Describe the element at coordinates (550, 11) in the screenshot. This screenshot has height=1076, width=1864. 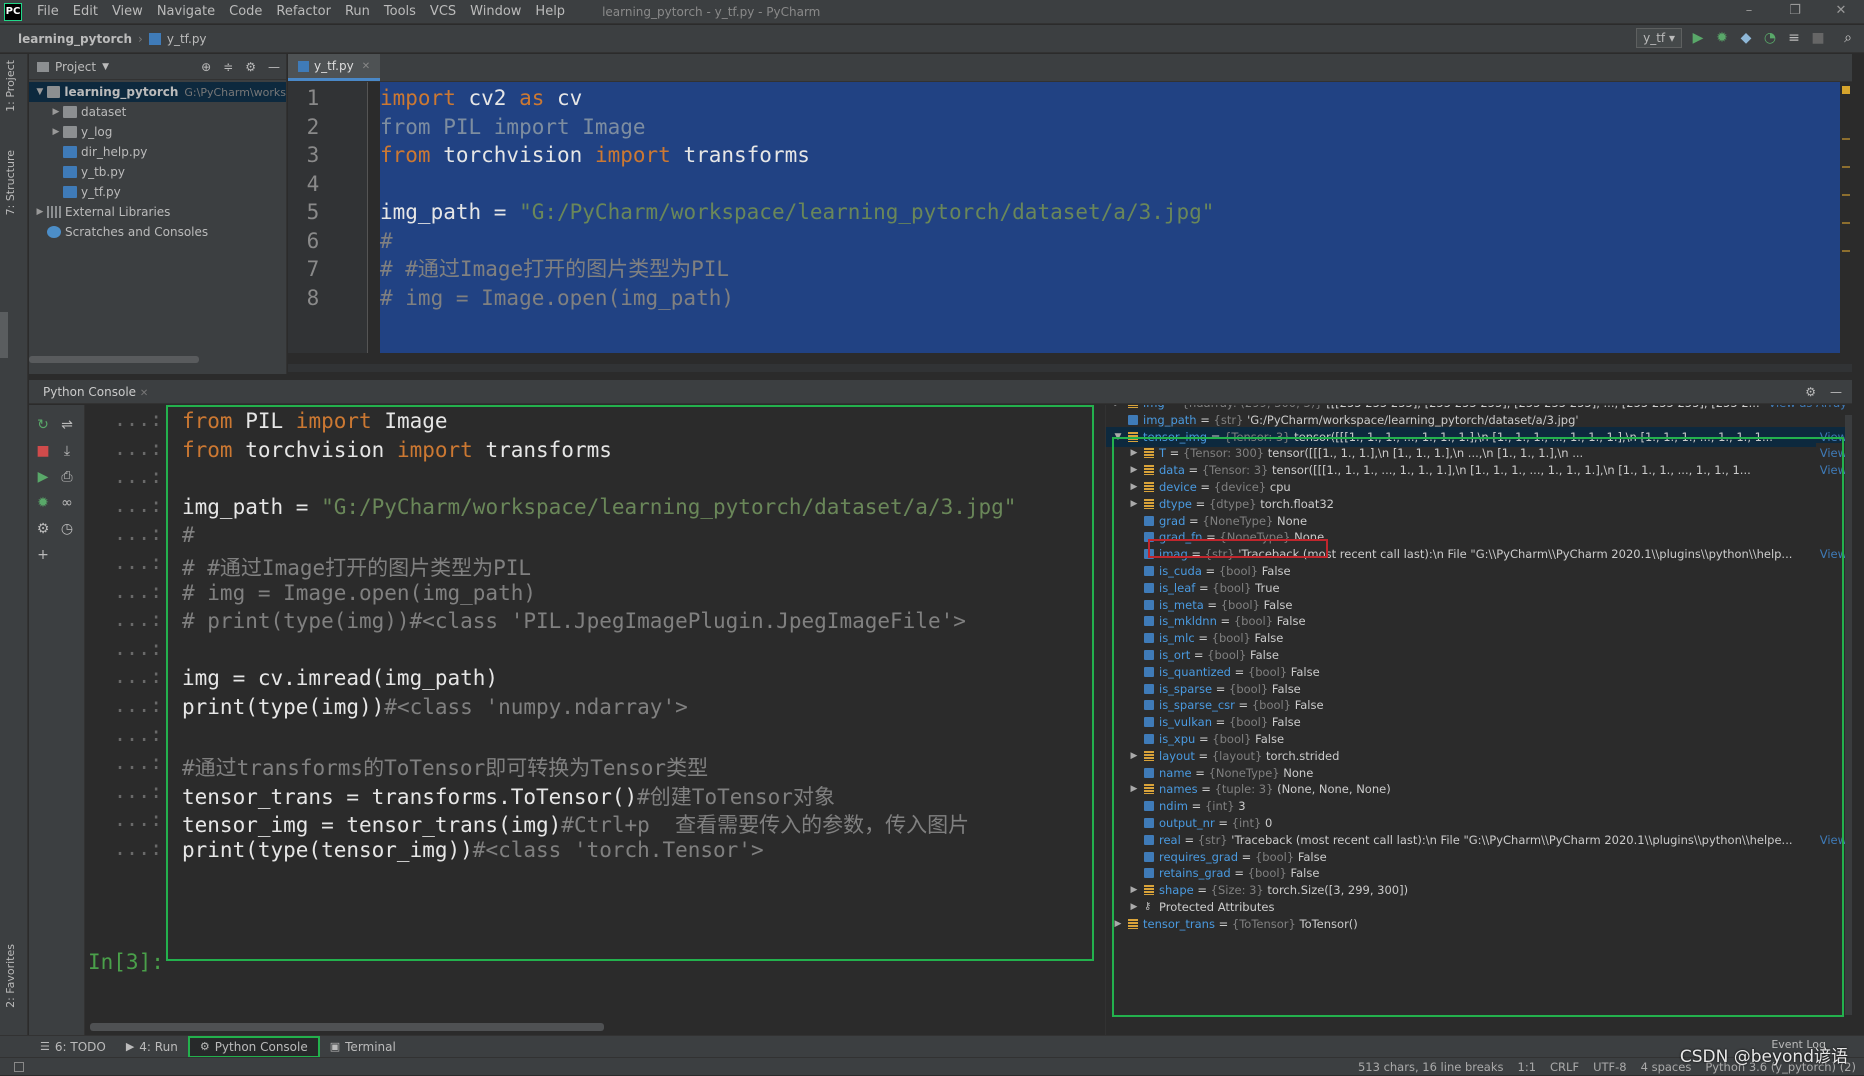
I see `menu-help: Help` at that location.